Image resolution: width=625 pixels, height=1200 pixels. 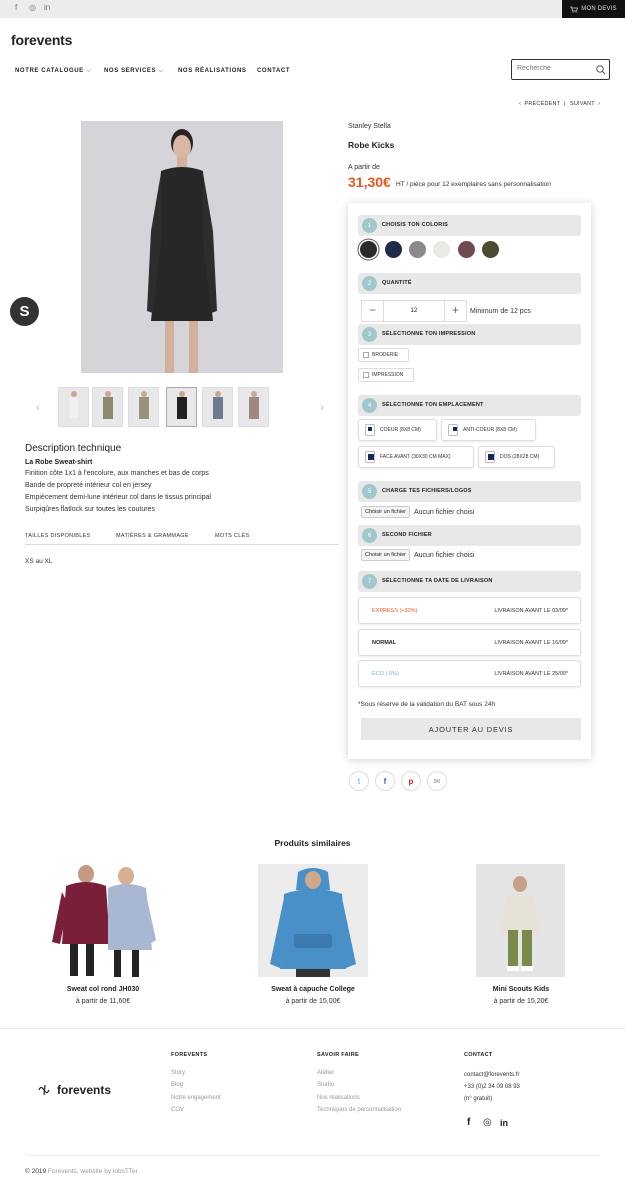 I want to click on tab-keywords: MOTS CLÉS, so click(x=232, y=536).